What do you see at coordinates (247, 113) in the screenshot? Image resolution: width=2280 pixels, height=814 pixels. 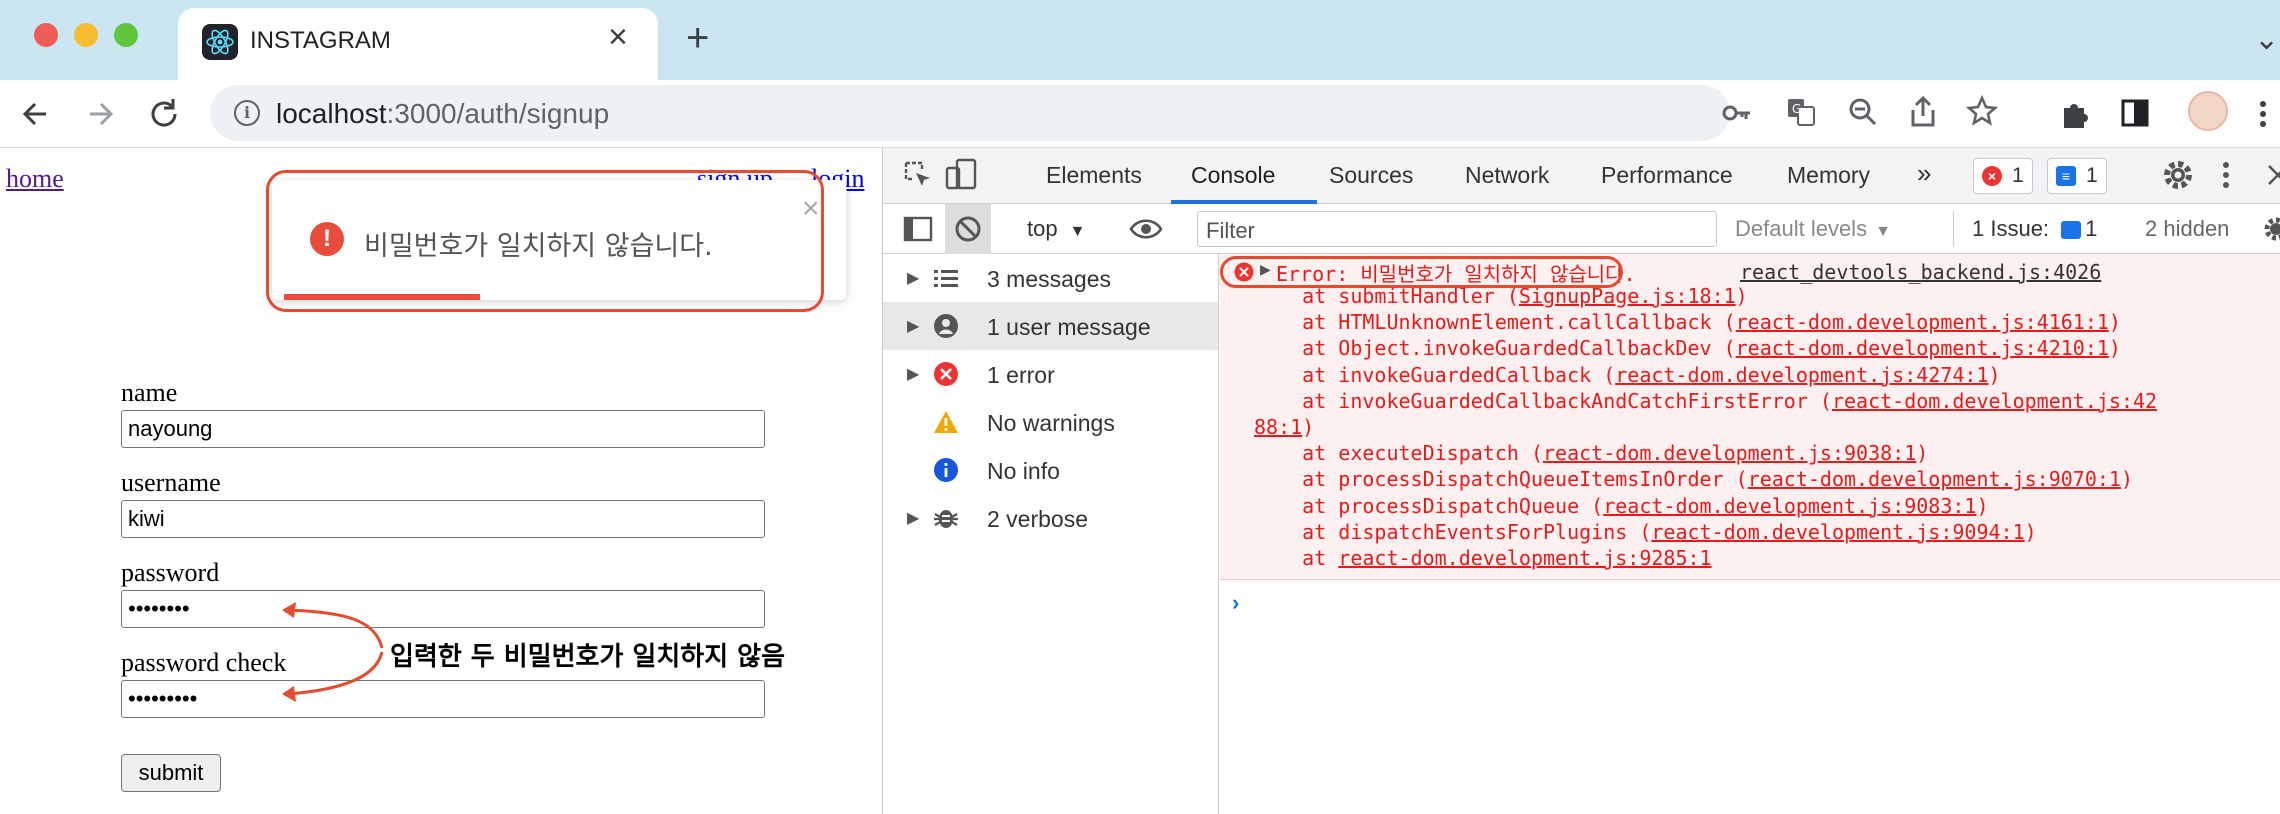 I see `site-info-icon: i` at bounding box center [247, 113].